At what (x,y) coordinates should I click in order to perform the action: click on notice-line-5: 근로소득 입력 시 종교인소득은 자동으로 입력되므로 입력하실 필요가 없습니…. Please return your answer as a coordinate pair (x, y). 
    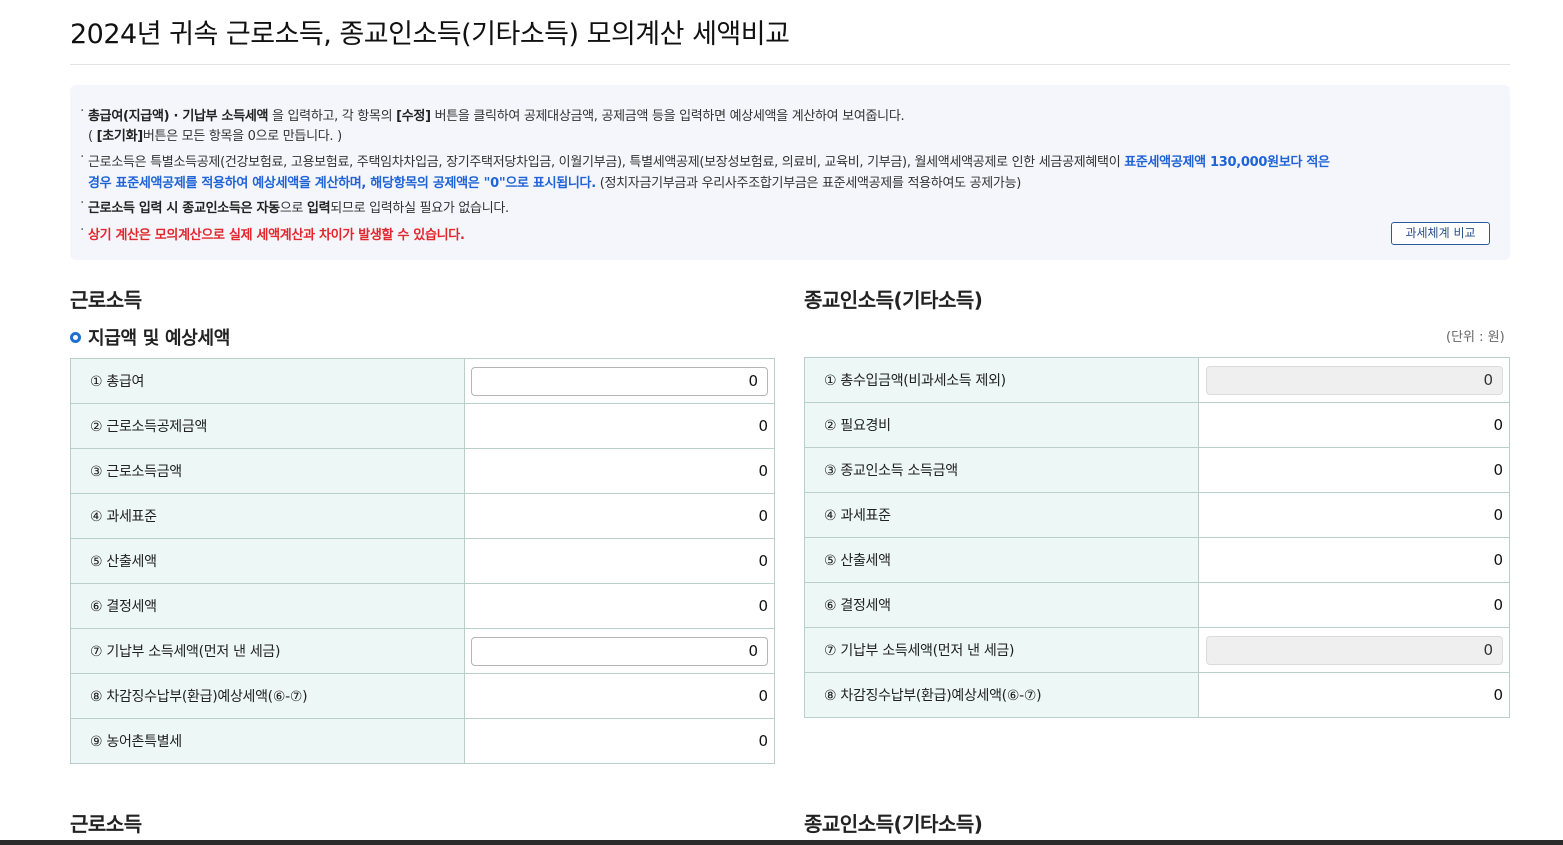
    Looking at the image, I should click on (294, 205).